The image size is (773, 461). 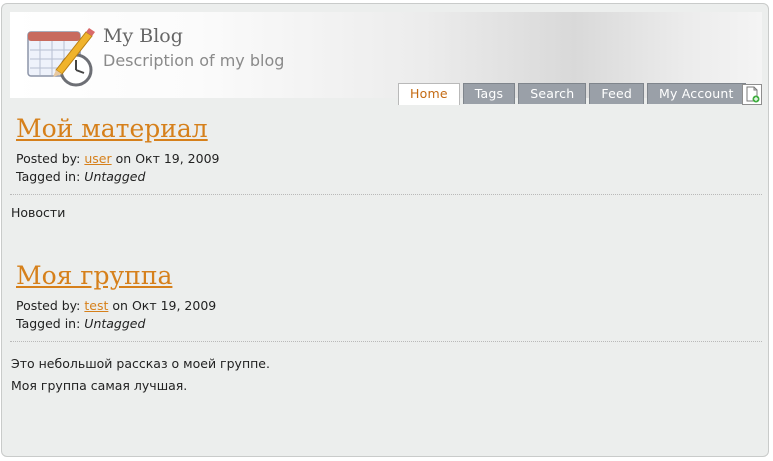 I want to click on post-byline: Posted by: user on Окт 19, 2009, so click(x=118, y=158).